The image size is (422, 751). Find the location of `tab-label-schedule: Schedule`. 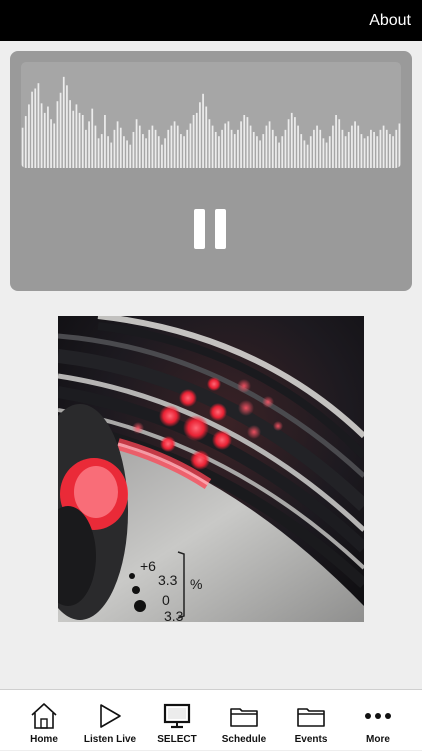

tab-label-schedule: Schedule is located at coordinates (244, 739).